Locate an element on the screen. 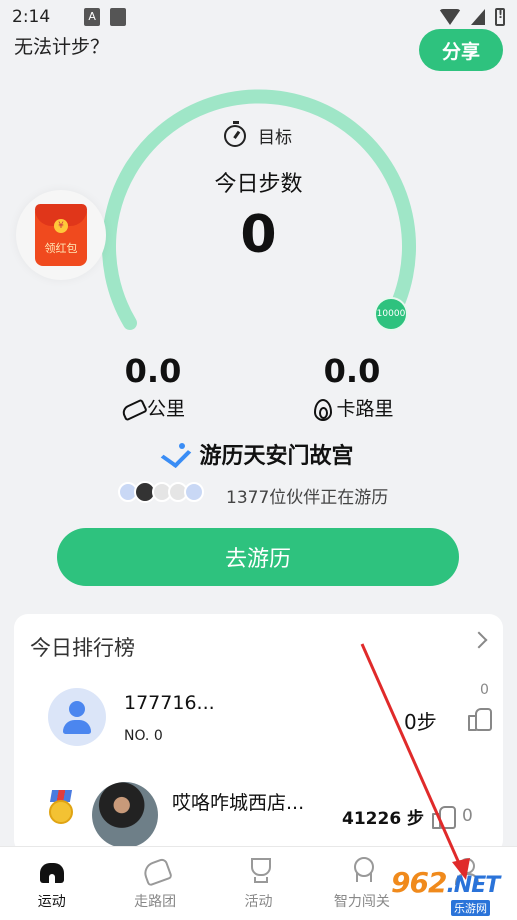  companion-avatars is located at coordinates (161, 492).